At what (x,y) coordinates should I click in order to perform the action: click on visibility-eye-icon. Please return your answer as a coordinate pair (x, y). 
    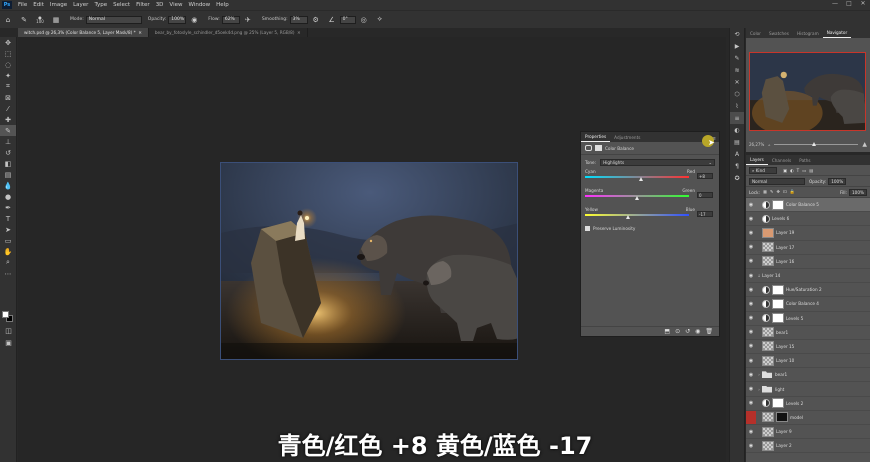
    Looking at the image, I should click on (751, 417).